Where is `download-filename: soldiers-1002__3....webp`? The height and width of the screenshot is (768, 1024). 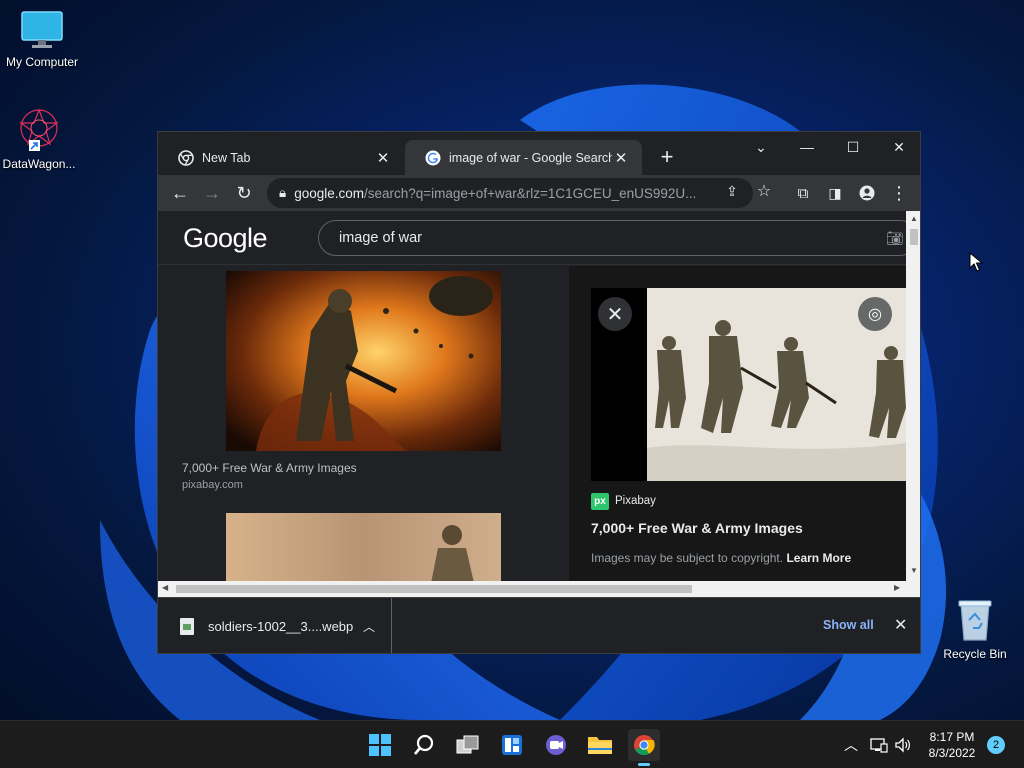 download-filename: soldiers-1002__3....webp is located at coordinates (281, 626).